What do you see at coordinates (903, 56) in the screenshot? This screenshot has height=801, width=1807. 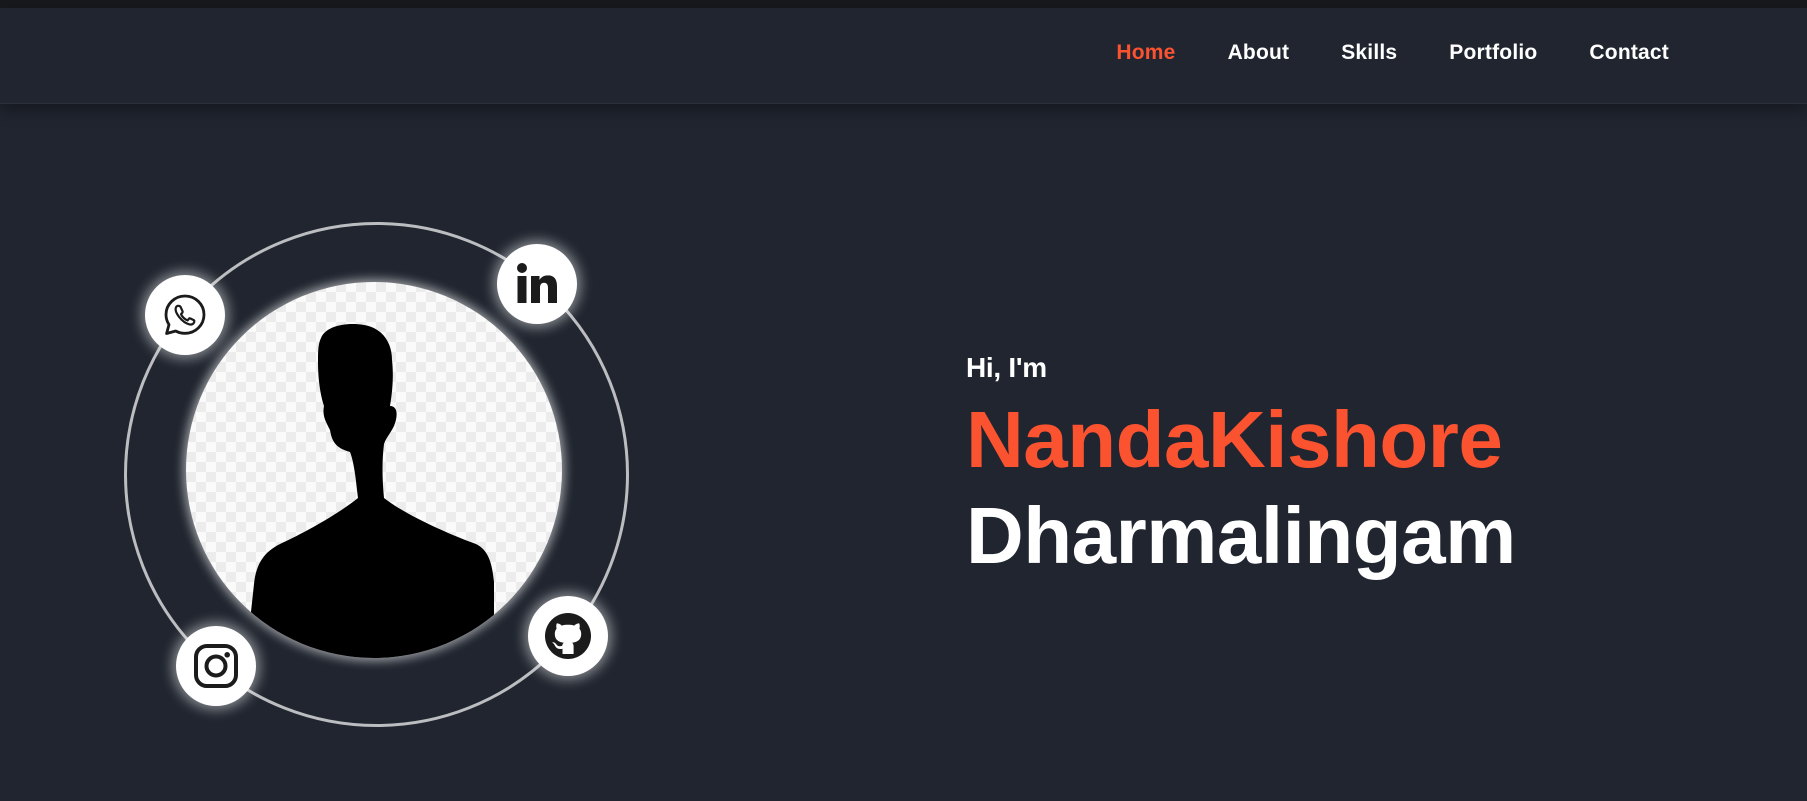 I see `navbar: Home About Skills Portfolio Contact` at bounding box center [903, 56].